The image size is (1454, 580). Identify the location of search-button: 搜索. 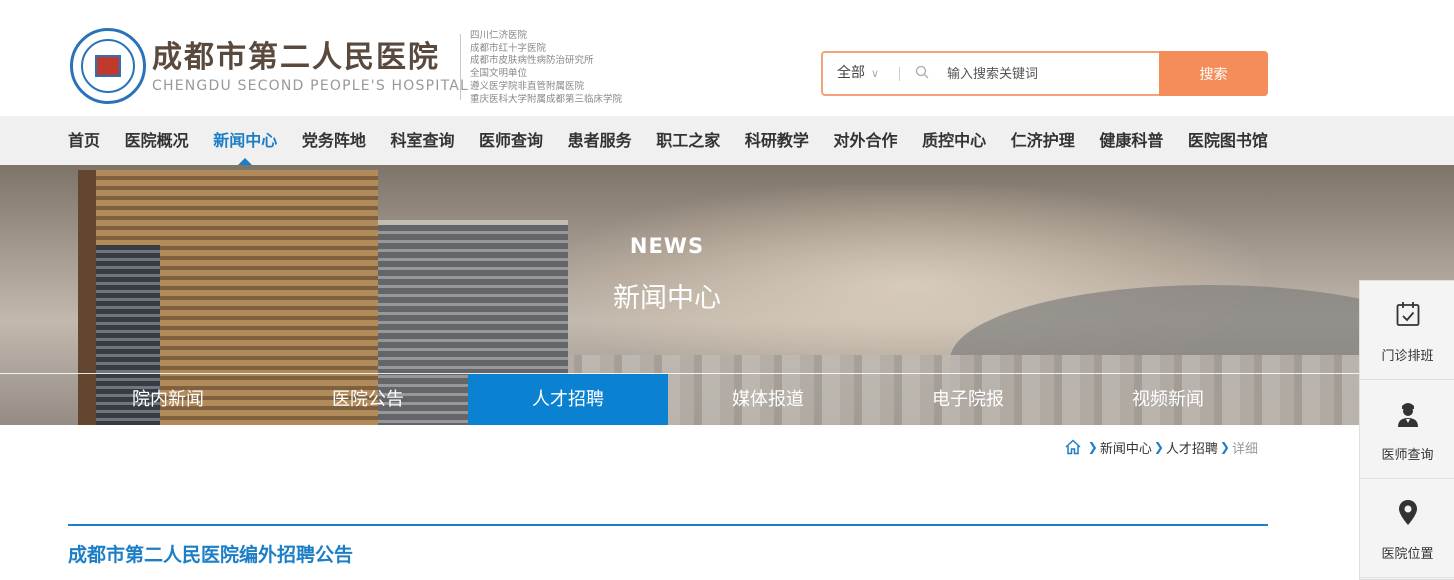
(1213, 73).